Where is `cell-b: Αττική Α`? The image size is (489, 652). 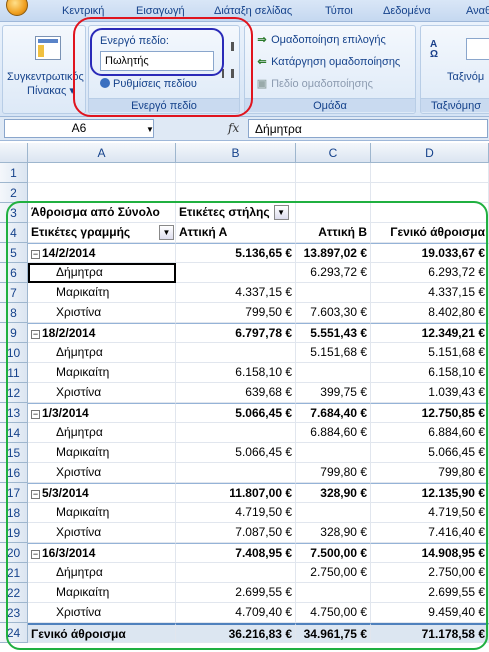 cell-b: Αττική Α is located at coordinates (236, 233).